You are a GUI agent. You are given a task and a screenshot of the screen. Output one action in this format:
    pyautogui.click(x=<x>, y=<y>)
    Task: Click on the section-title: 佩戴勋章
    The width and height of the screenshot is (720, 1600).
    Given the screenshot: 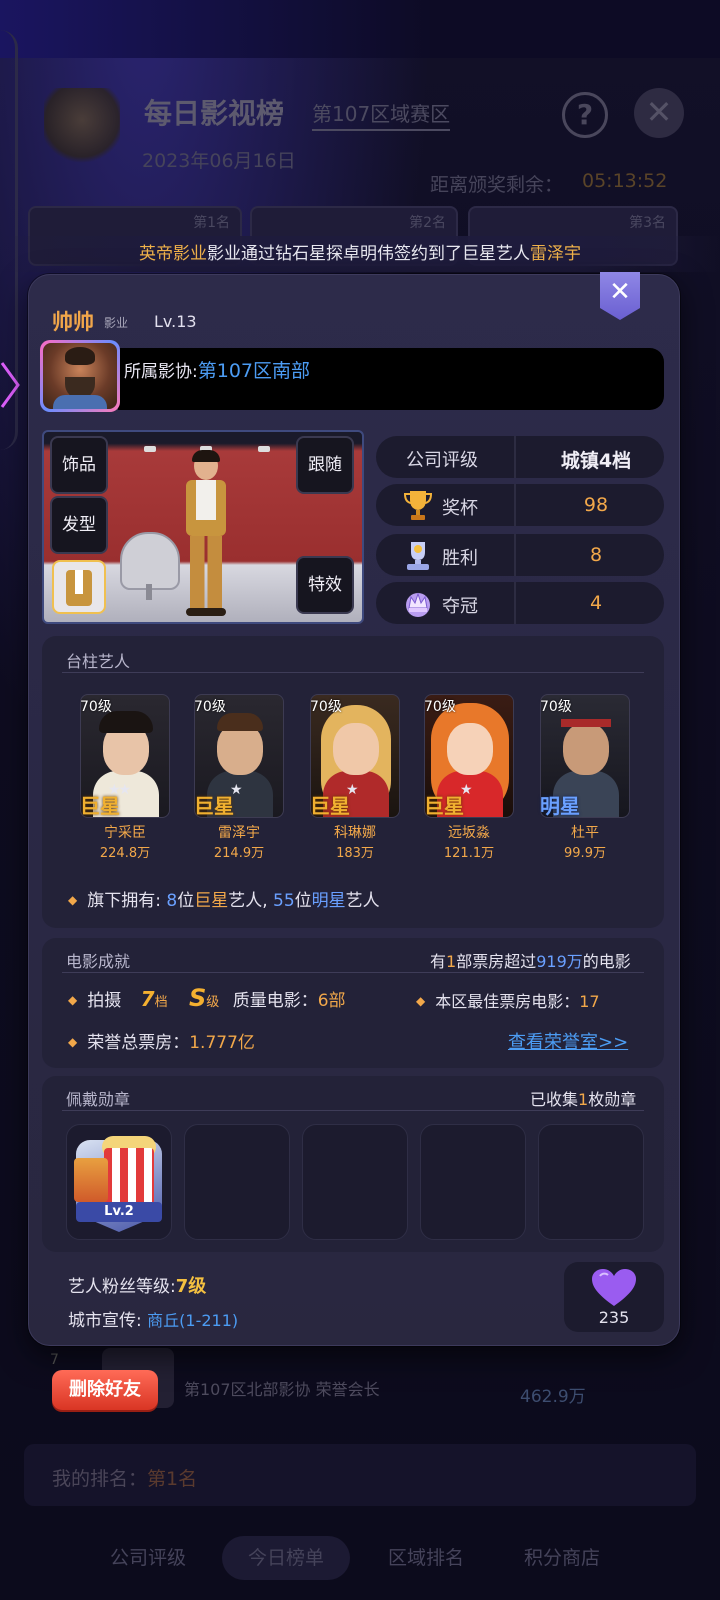 What is the action you would take?
    pyautogui.click(x=98, y=1099)
    